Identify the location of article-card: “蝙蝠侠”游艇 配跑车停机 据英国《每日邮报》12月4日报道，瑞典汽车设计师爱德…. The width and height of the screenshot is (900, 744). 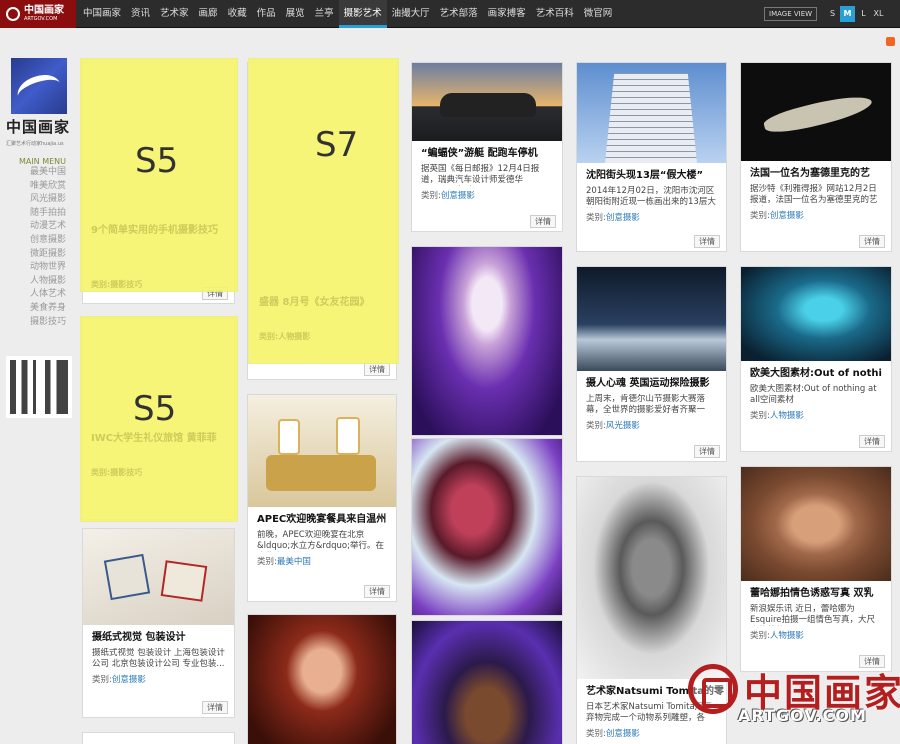
(487, 147).